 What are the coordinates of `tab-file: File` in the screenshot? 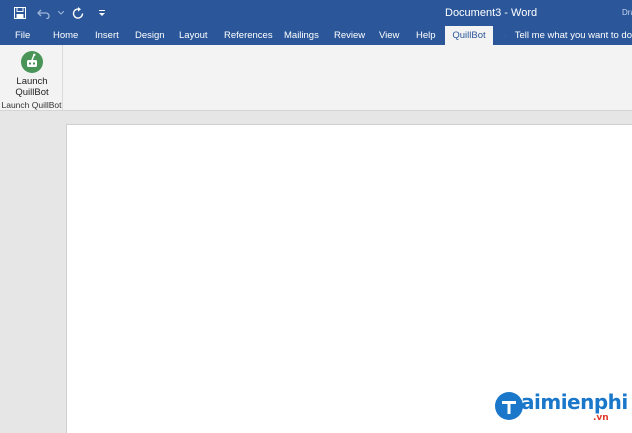 It's located at (22, 35).